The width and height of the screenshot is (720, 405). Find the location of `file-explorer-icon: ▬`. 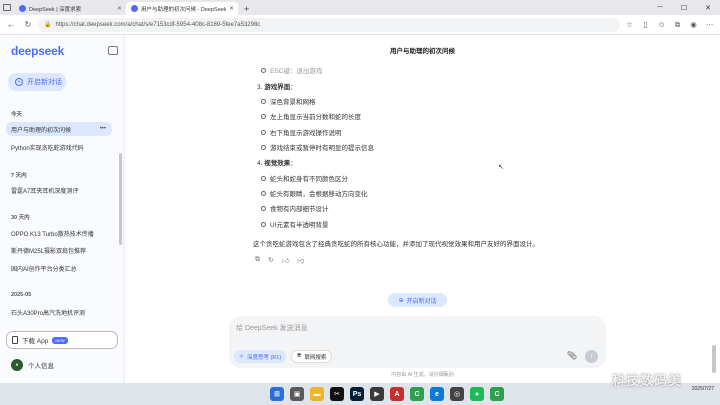

file-explorer-icon: ▬ is located at coordinates (317, 394).